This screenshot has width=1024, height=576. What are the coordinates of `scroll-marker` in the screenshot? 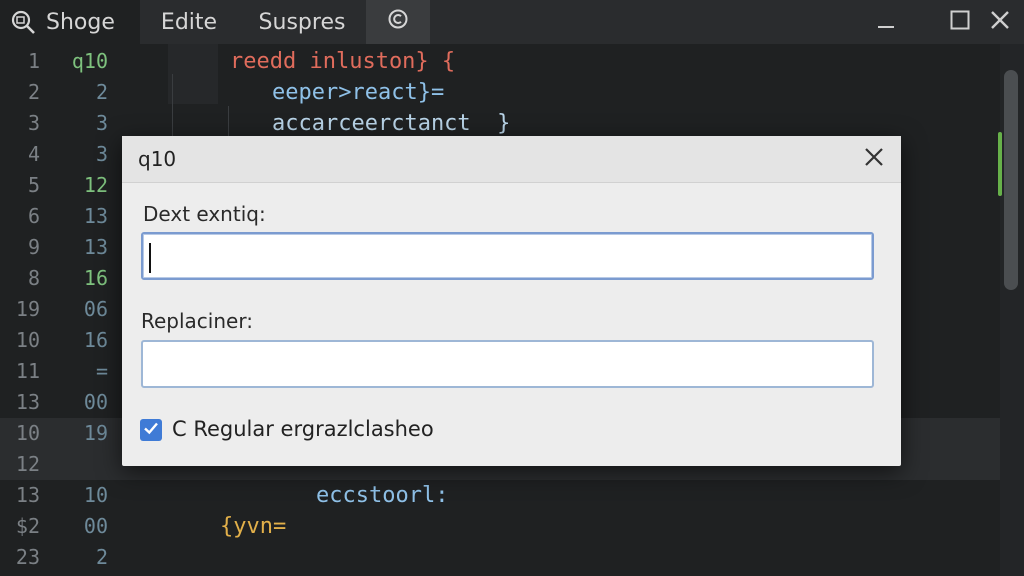 It's located at (1000, 164).